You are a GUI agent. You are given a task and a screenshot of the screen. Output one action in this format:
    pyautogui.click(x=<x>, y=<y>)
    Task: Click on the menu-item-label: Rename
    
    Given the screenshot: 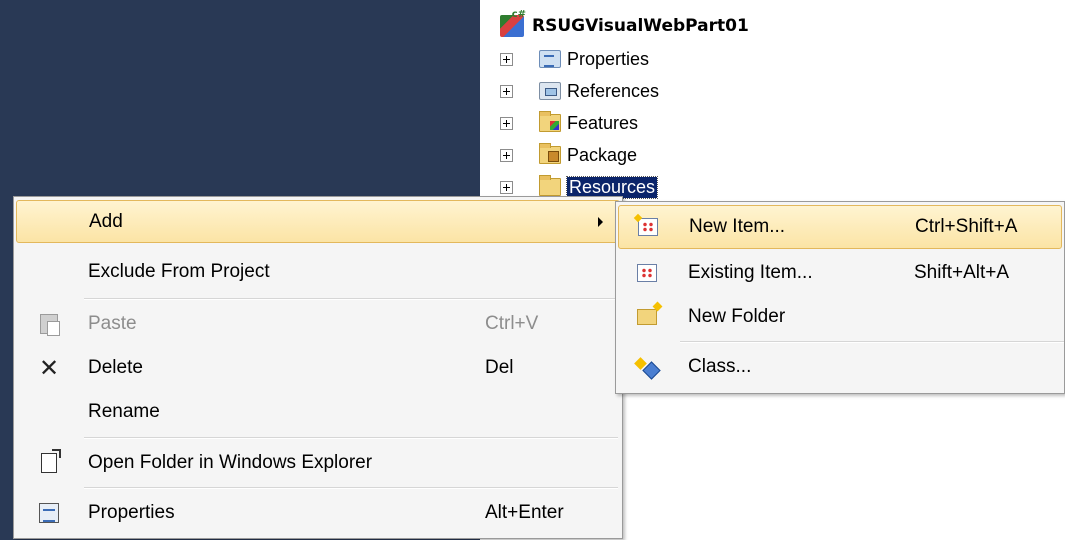 What is the action you would take?
    pyautogui.click(x=124, y=411)
    